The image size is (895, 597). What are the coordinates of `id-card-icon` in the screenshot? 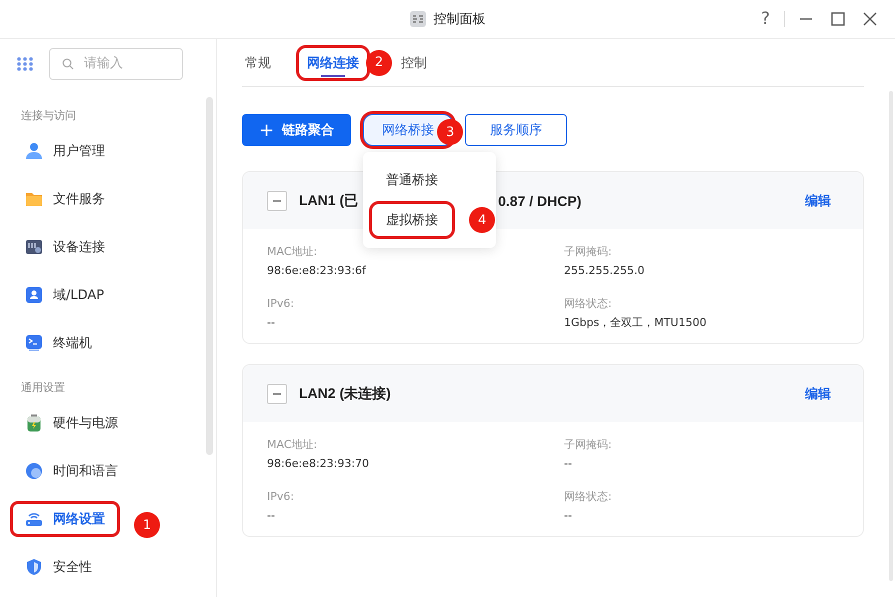 It's located at (34, 295).